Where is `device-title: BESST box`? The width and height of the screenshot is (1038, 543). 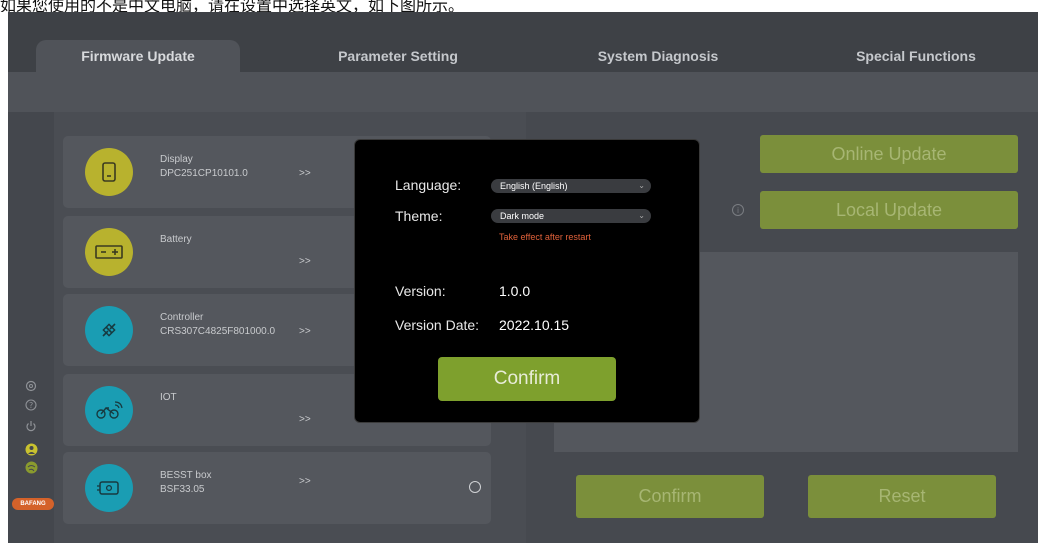 device-title: BESST box is located at coordinates (186, 475).